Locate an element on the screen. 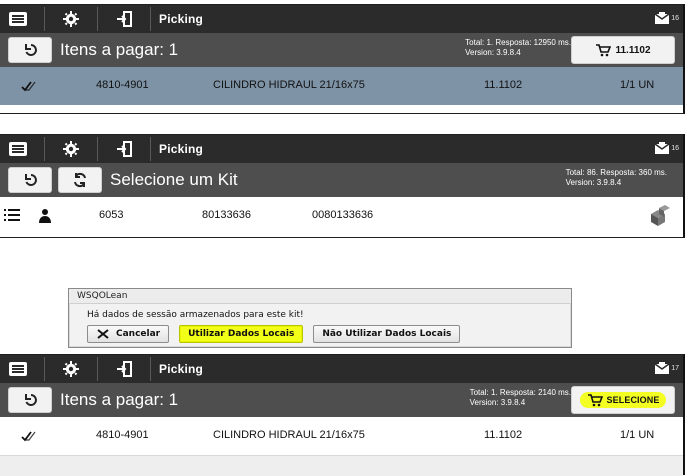  do-not-use-local-data-button: Não Utilizar Dados Locais is located at coordinates (387, 334).